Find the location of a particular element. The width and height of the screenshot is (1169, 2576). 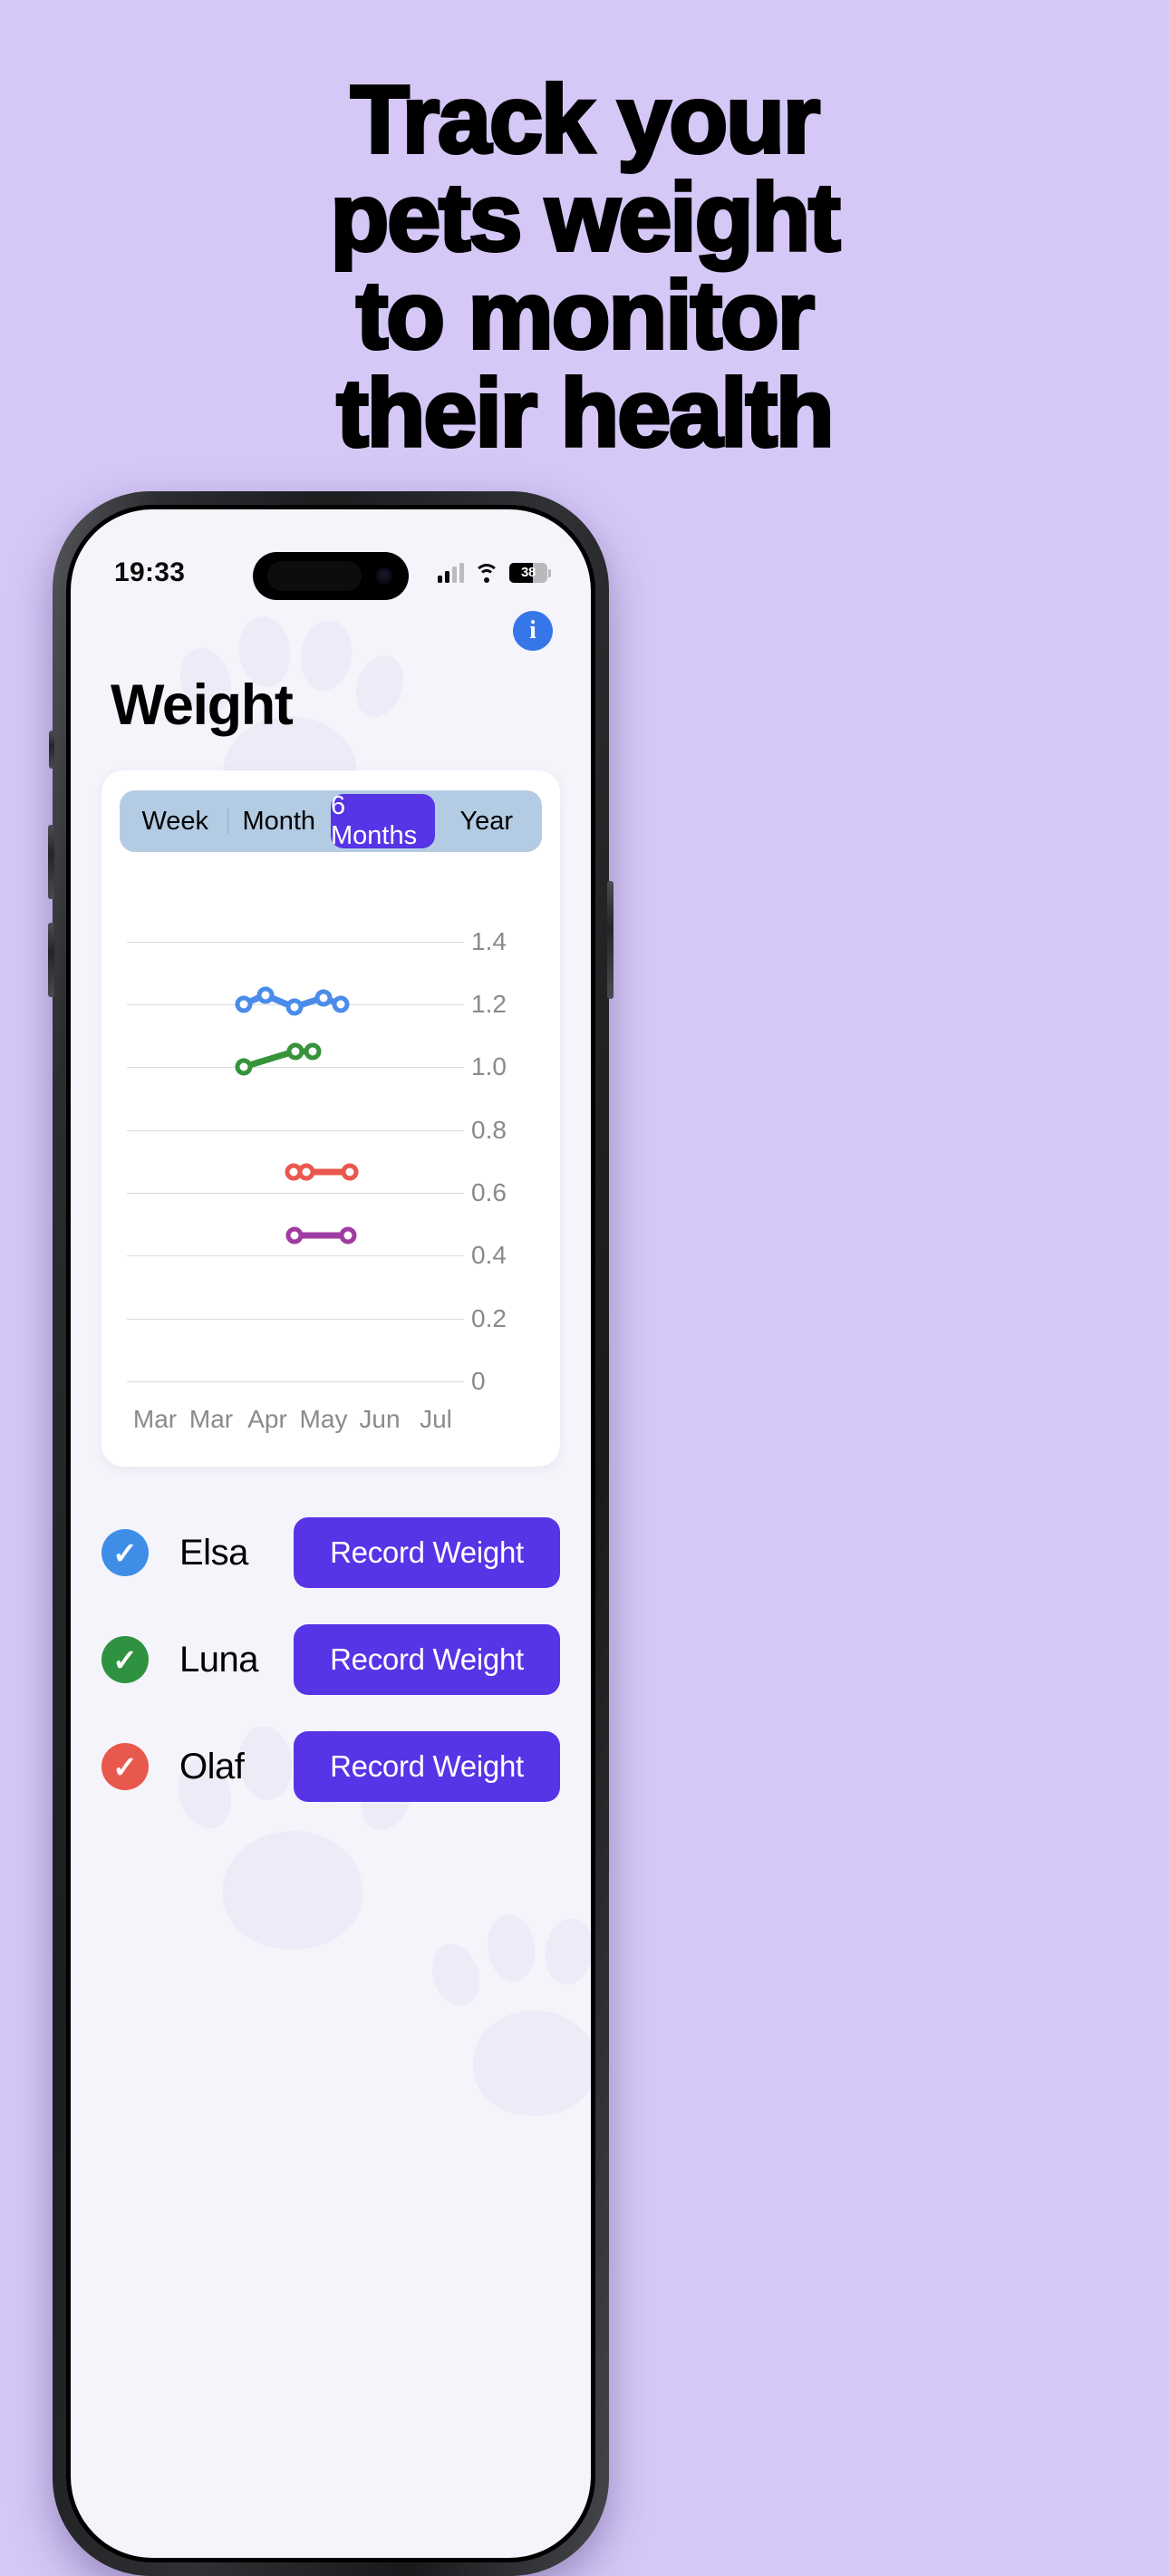

pet-row: ✓ Luna Record Weight is located at coordinates (330, 1659).